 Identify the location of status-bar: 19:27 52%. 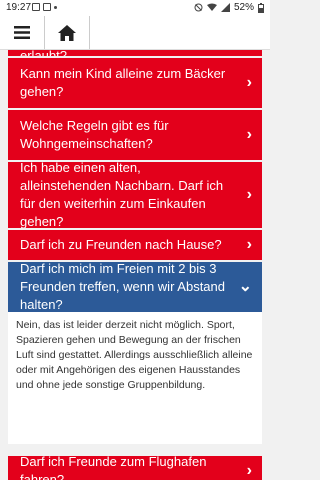
(135, 8).